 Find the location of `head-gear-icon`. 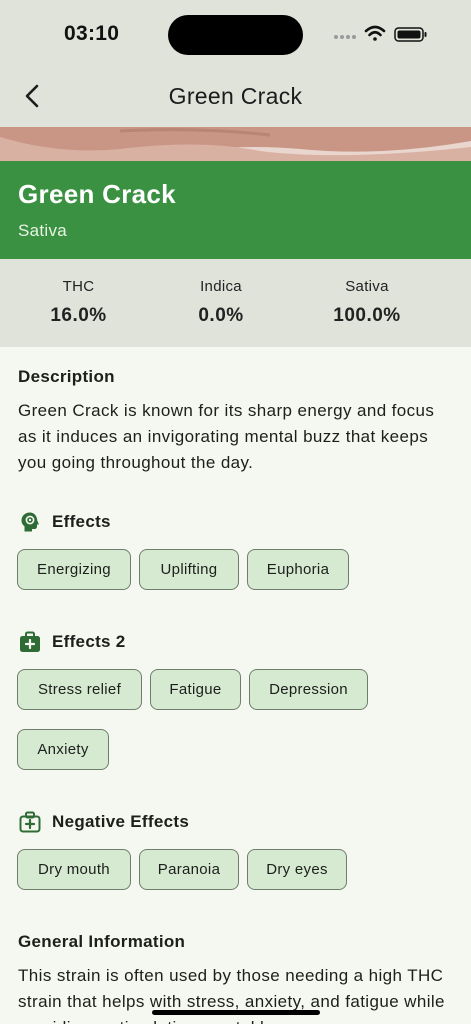

head-gear-icon is located at coordinates (30, 522).